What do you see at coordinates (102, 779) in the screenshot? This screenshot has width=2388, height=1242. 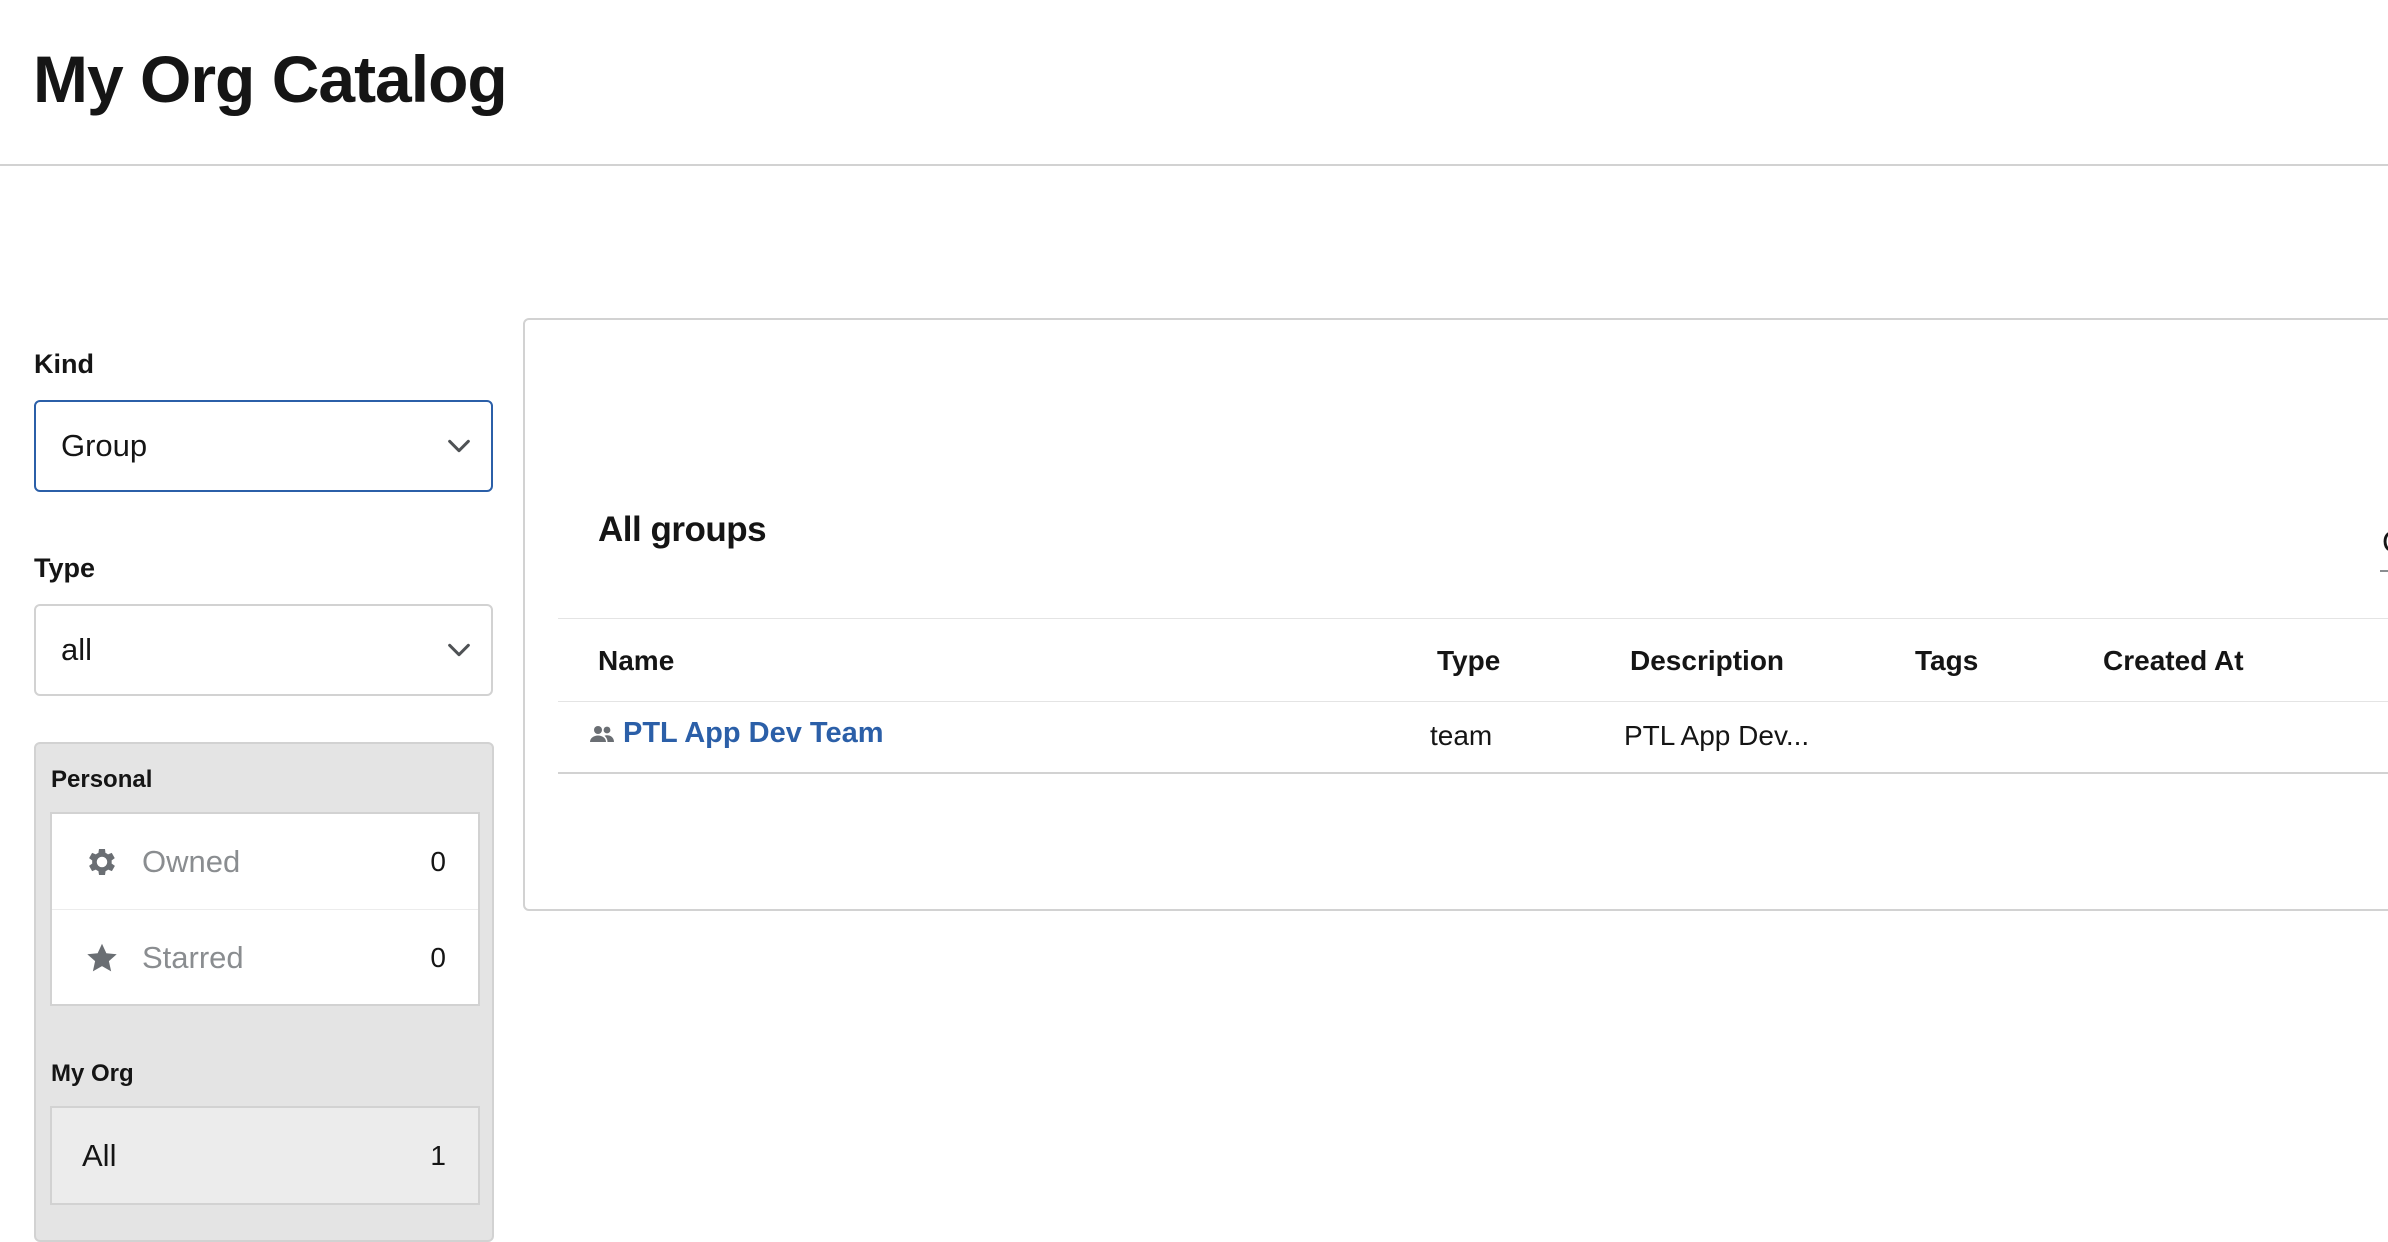 I see `personal-group-label: Personal` at bounding box center [102, 779].